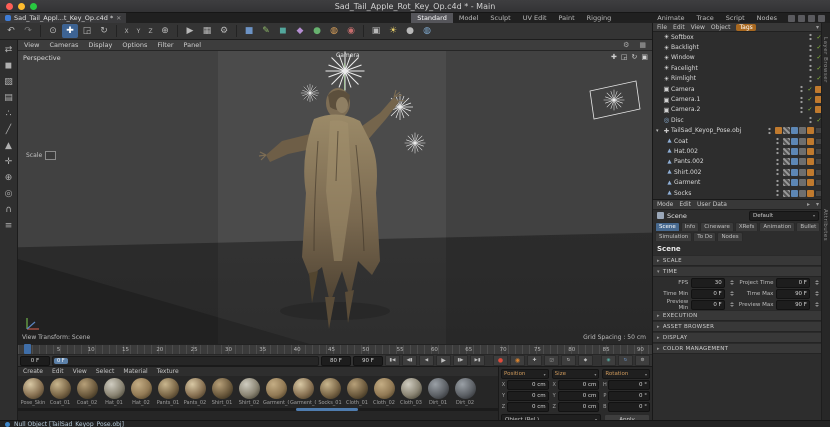 The height and width of the screenshot is (427, 830). I want to click on tab-simulation: Simulation, so click(674, 236).